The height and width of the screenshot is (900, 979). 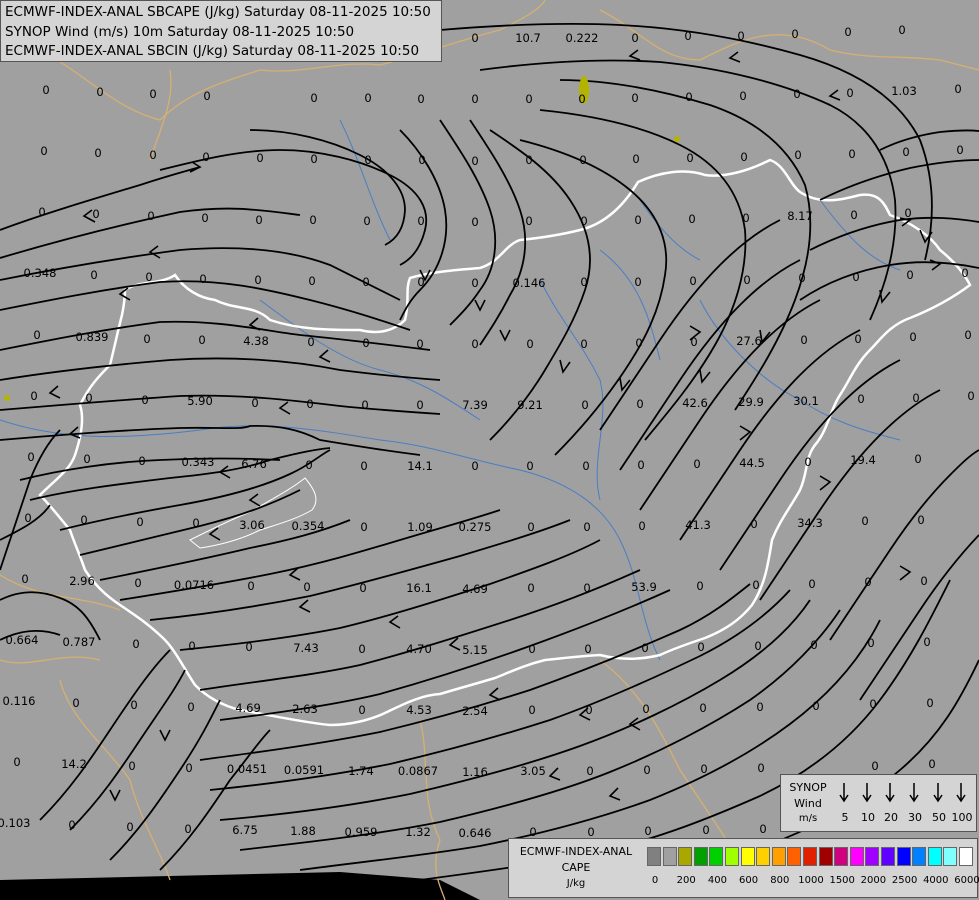 I want to click on cape-value: 1.03, so click(x=904, y=91).